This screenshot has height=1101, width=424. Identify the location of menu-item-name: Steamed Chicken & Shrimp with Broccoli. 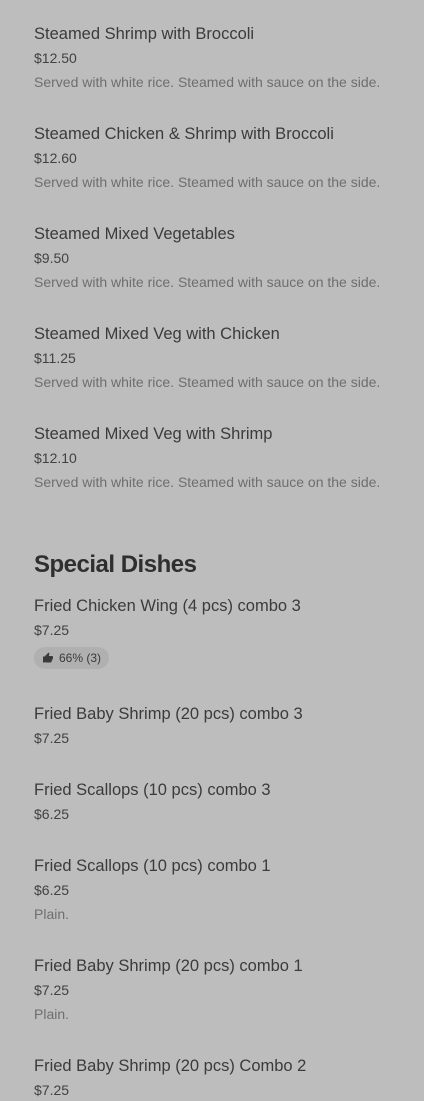
(224, 134).